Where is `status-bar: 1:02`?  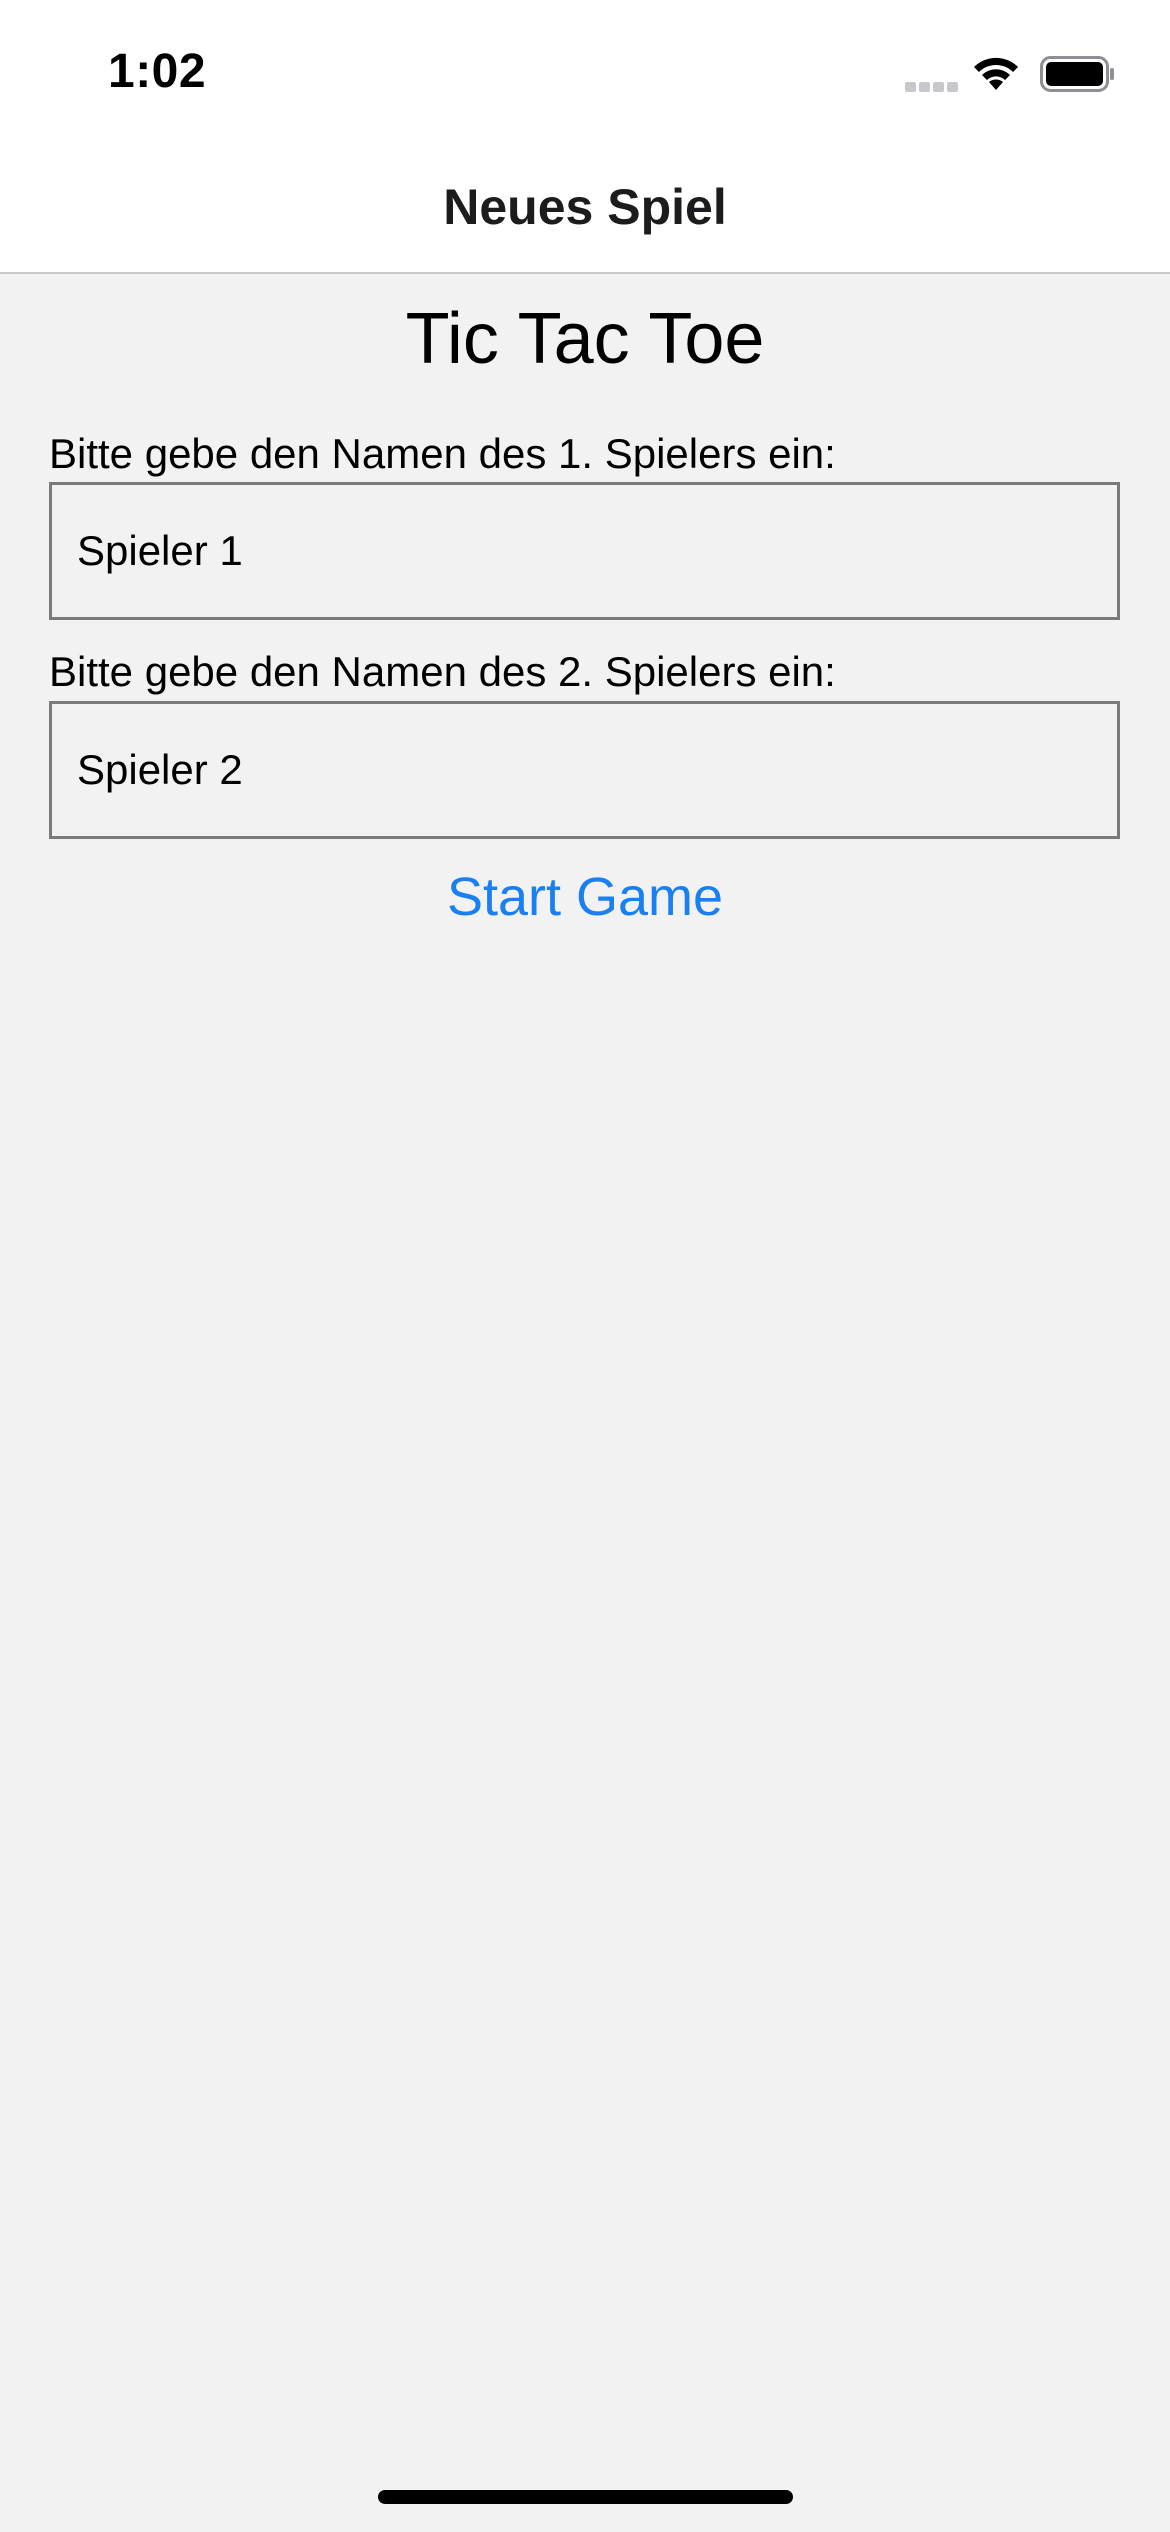
status-bar: 1:02 is located at coordinates (585, 70).